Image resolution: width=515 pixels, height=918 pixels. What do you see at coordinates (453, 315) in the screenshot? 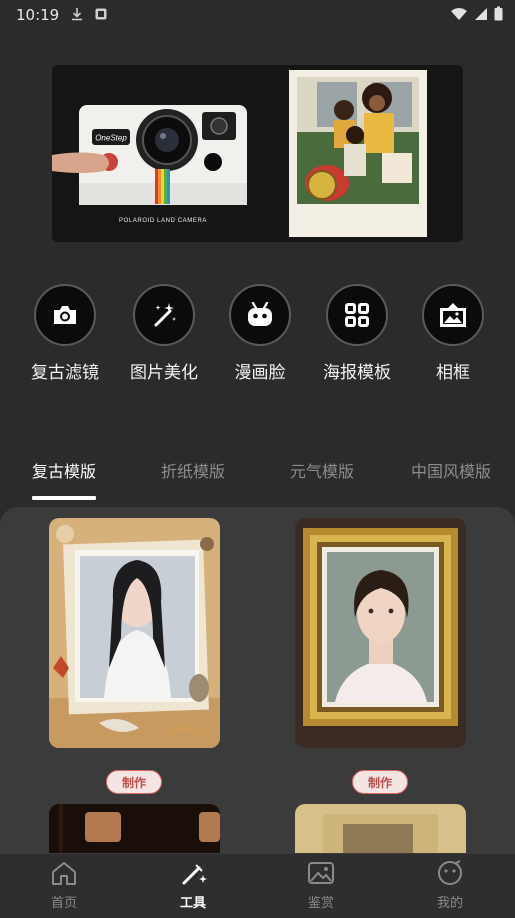
I see `picture-frame-icon` at bounding box center [453, 315].